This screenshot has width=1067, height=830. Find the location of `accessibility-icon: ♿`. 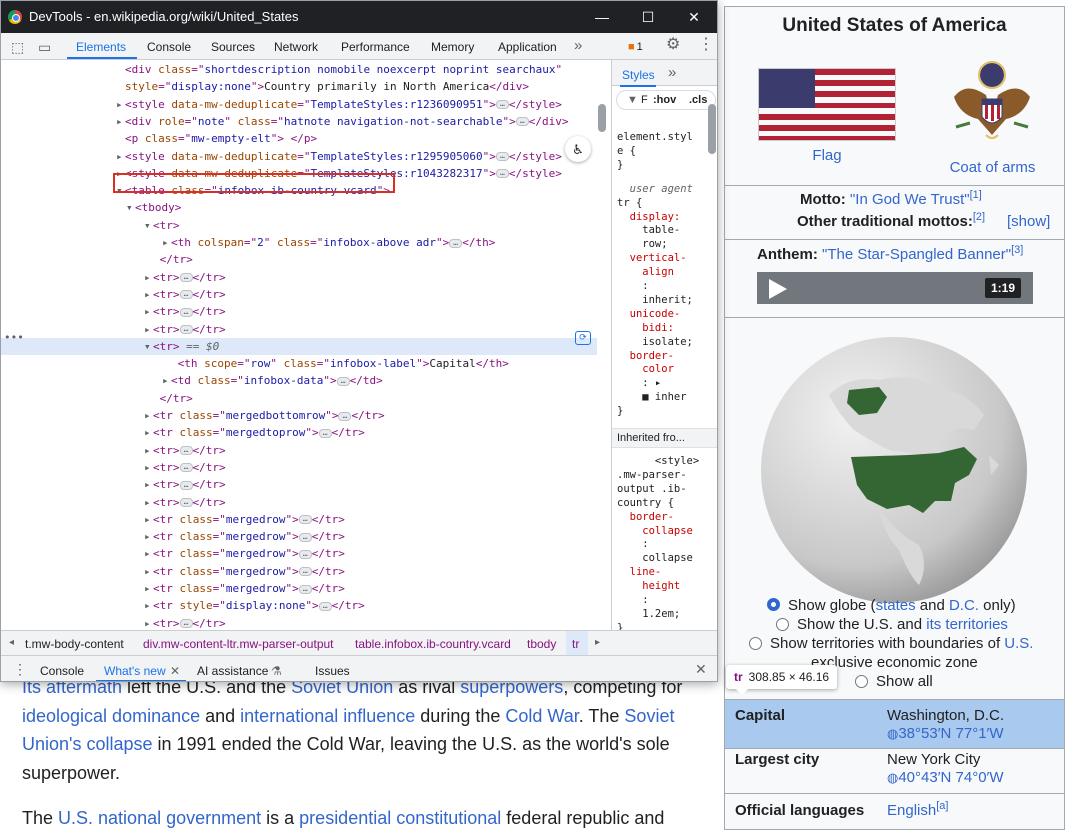

accessibility-icon: ♿ is located at coordinates (578, 149).